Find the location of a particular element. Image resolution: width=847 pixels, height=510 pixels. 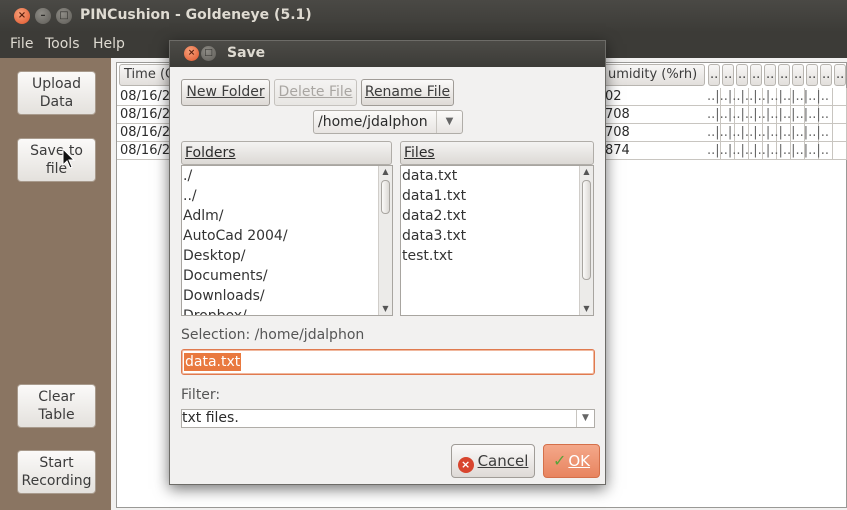

cancel-icon: × is located at coordinates (465, 465).